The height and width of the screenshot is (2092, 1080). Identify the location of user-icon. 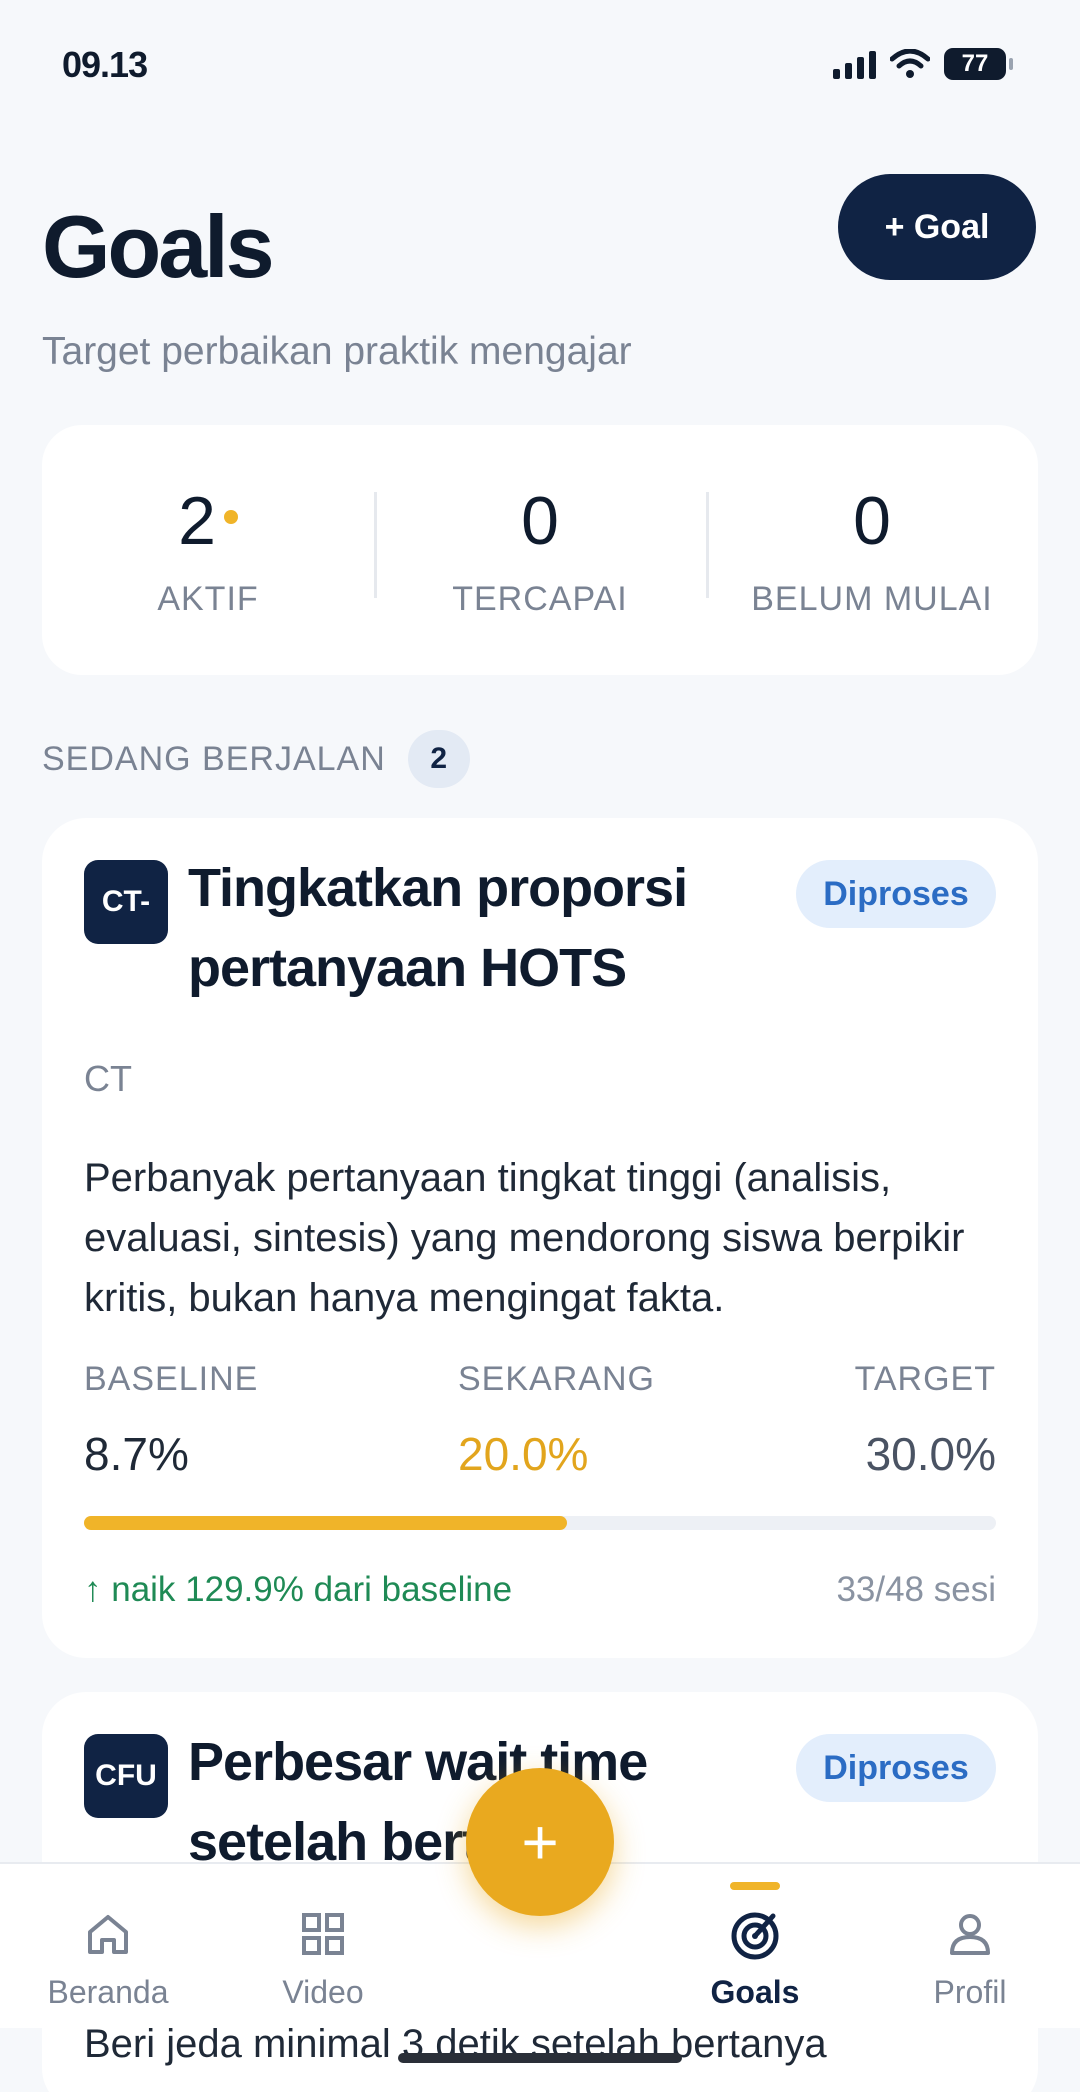
(970, 1934).